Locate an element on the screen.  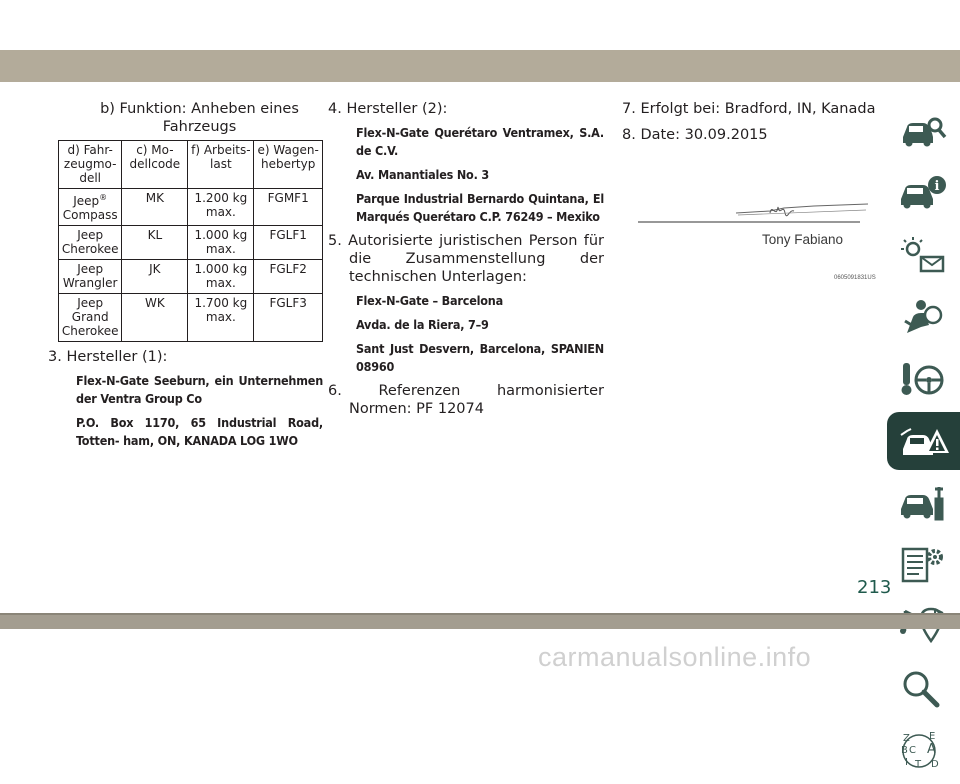
signature-block: Tony Fabiano 0605091831US is located at coordinates (758, 242).